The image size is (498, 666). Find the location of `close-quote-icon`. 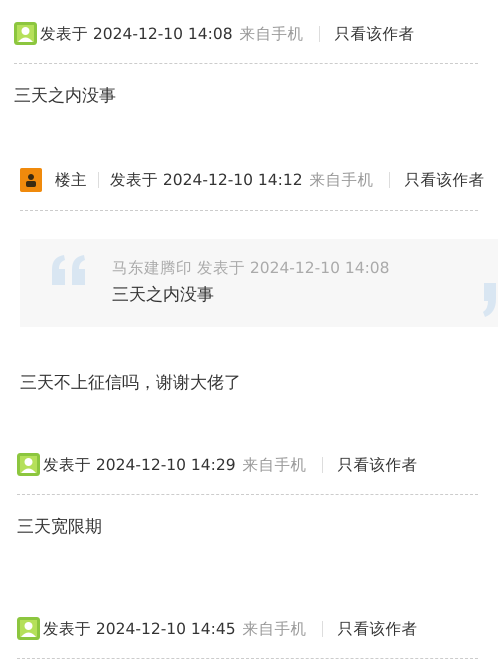

close-quote-icon is located at coordinates (489, 300).